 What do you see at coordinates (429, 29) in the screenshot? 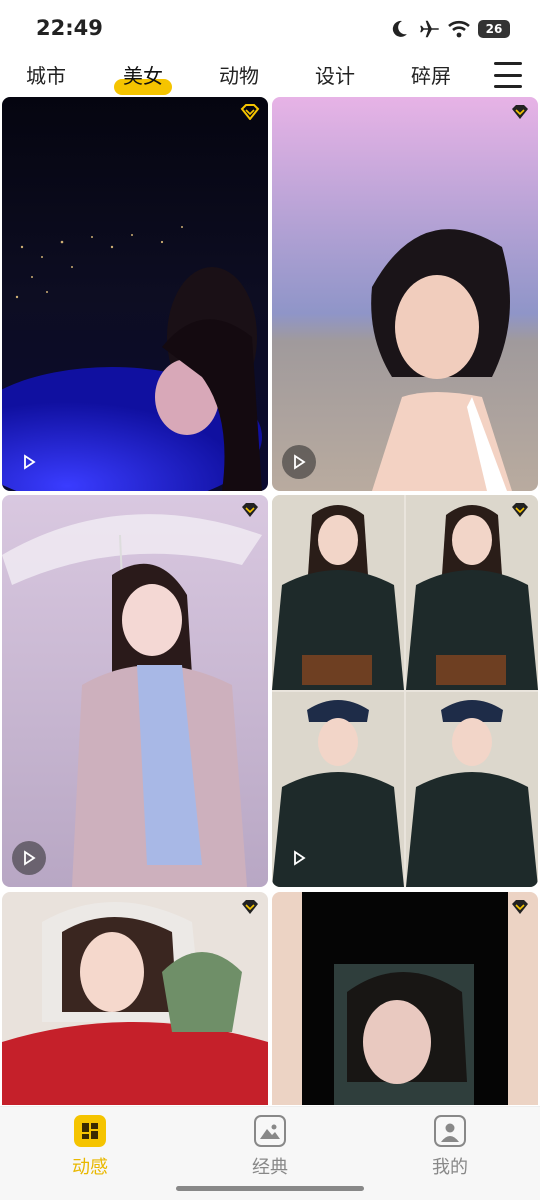
I see `airplane-icon` at bounding box center [429, 29].